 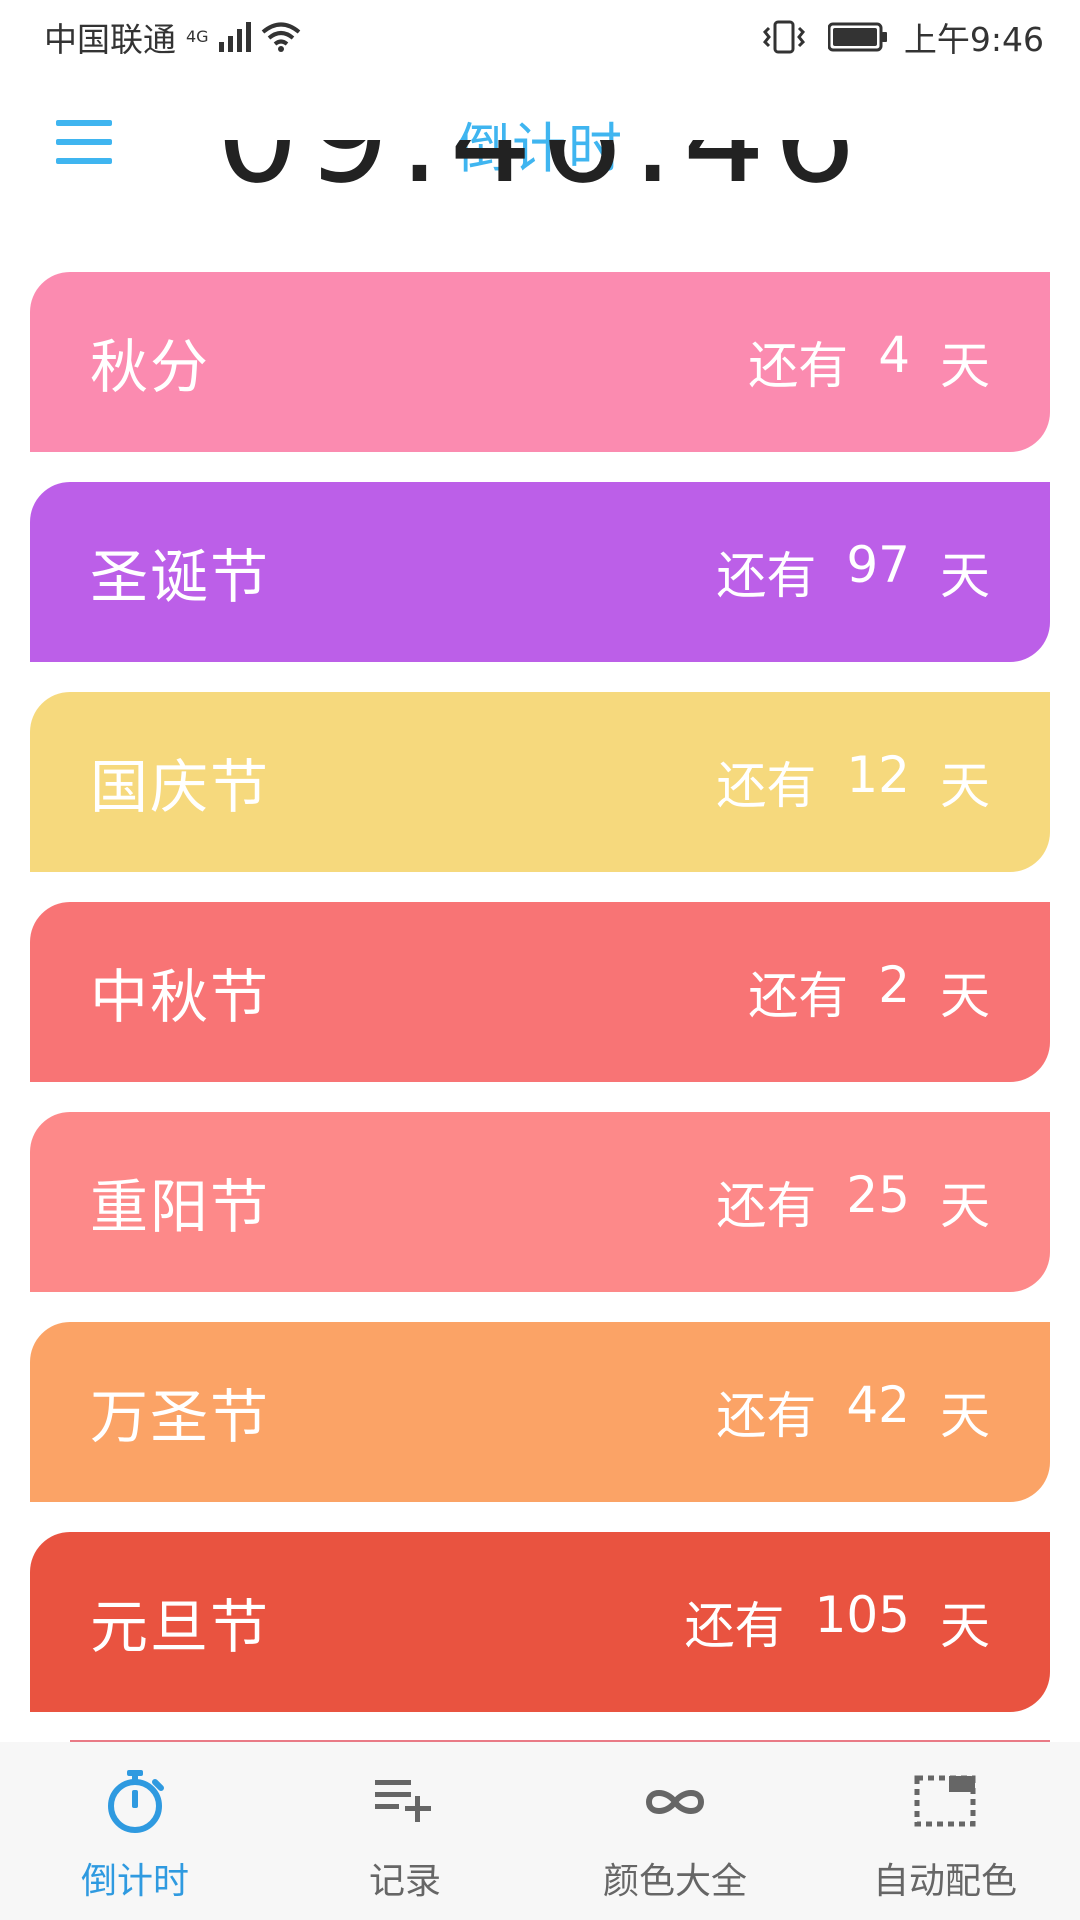 What do you see at coordinates (150, 367) in the screenshot?
I see `event-name: 秋分` at bounding box center [150, 367].